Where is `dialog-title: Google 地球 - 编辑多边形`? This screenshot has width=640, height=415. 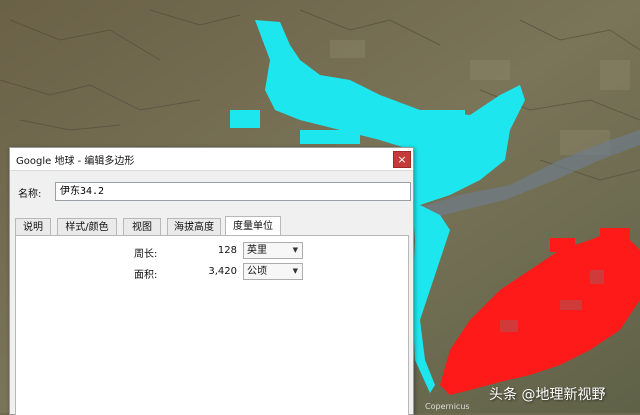 dialog-title: Google 地球 - 编辑多边形 is located at coordinates (75, 161).